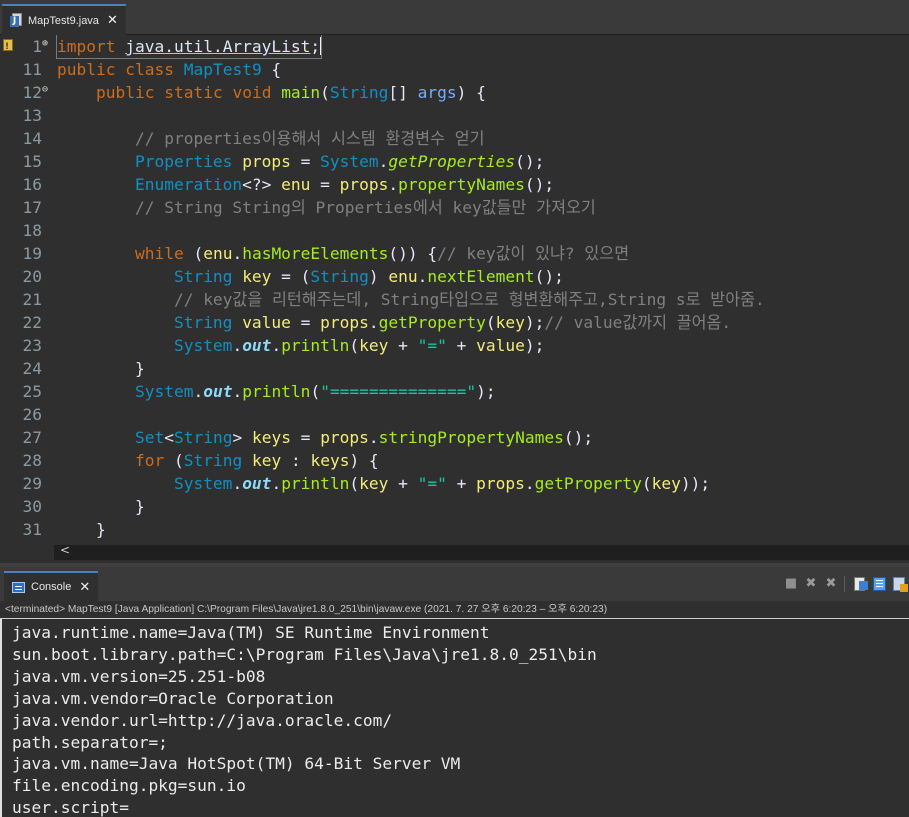  I want to click on code-line: 13, so click(454, 115).